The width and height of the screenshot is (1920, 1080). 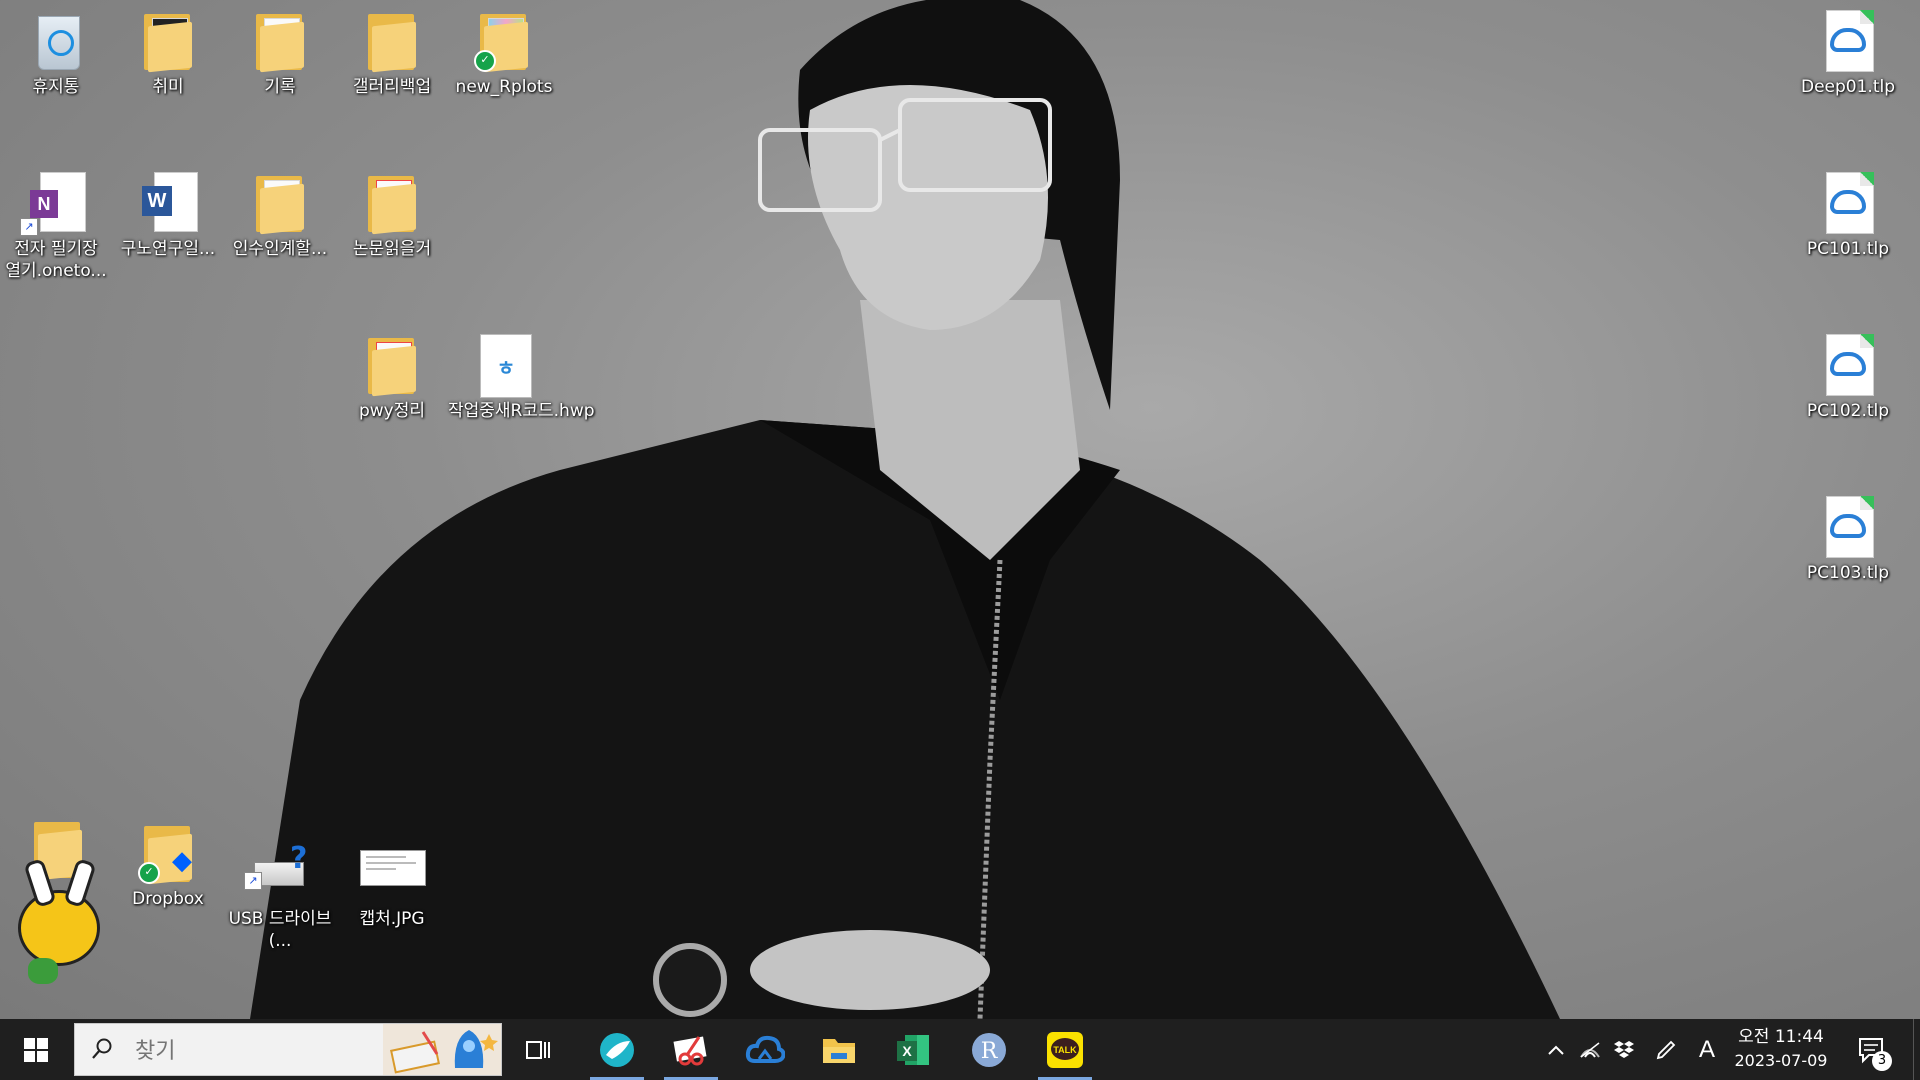 I want to click on svg-text: TALK, so click(x=1065, y=1050).